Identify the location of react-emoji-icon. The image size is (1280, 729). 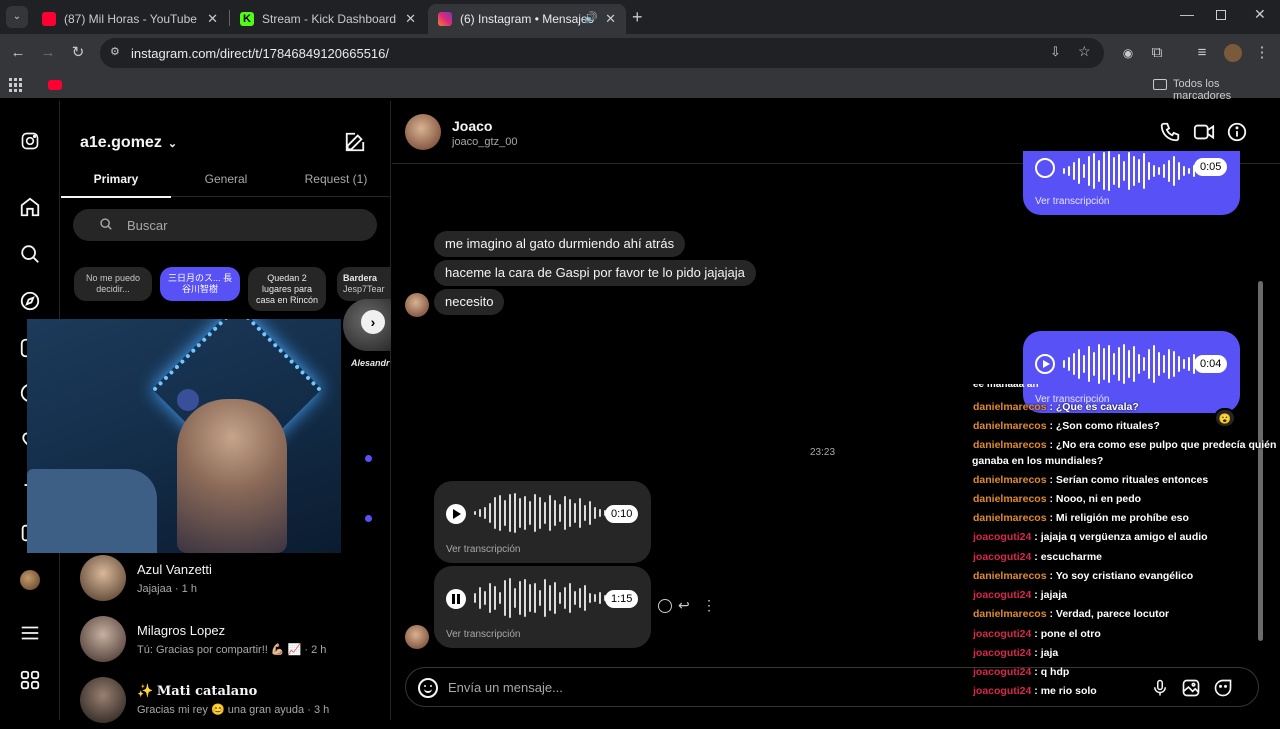
(665, 606).